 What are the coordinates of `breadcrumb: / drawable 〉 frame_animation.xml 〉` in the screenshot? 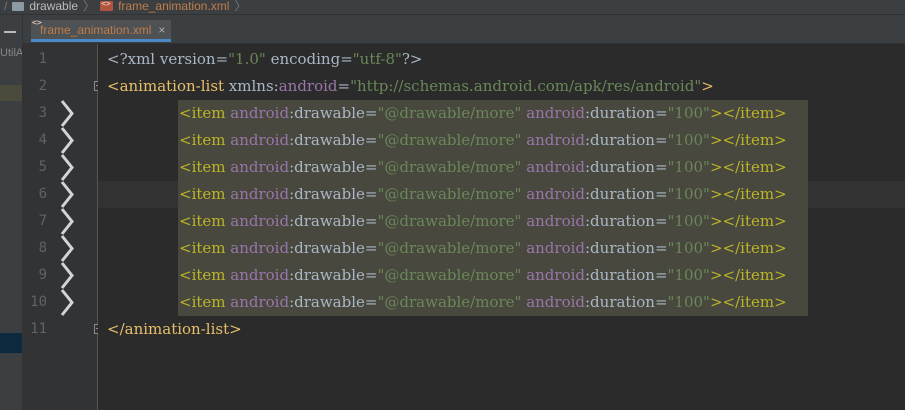 It's located at (125, 7).